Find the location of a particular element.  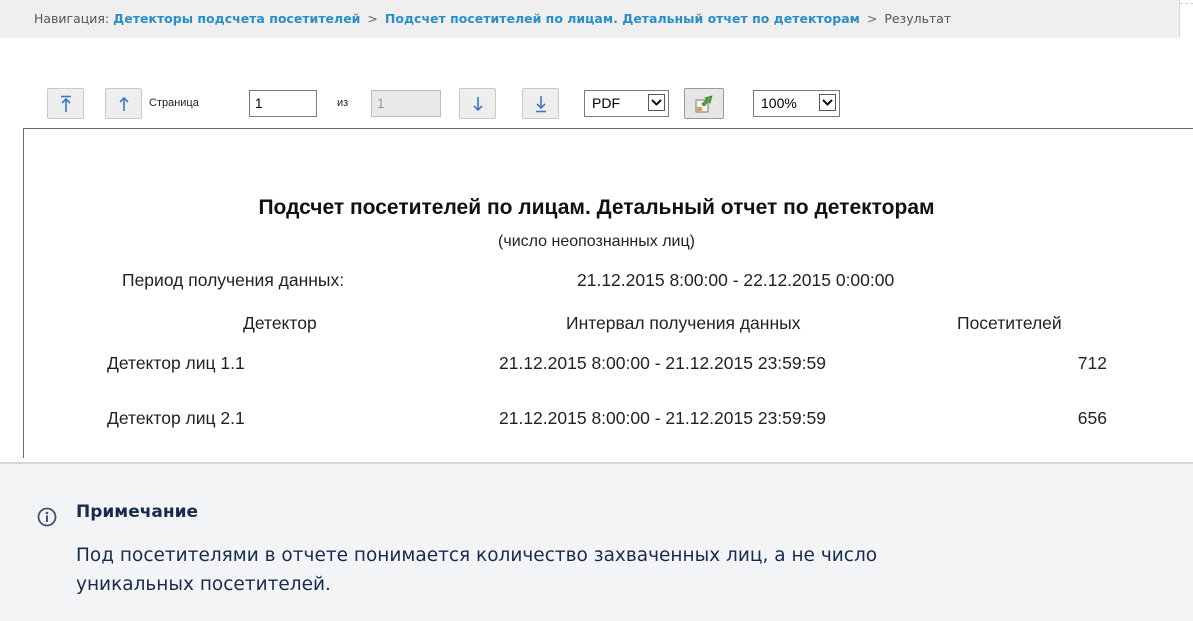

zoom-select: 100% is located at coordinates (796, 103).